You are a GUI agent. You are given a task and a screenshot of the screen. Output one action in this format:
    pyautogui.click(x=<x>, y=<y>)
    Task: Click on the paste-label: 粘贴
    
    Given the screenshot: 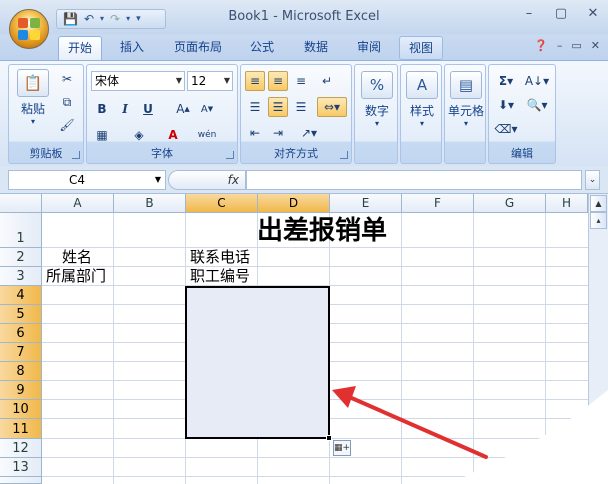 What is the action you would take?
    pyautogui.click(x=32, y=109)
    